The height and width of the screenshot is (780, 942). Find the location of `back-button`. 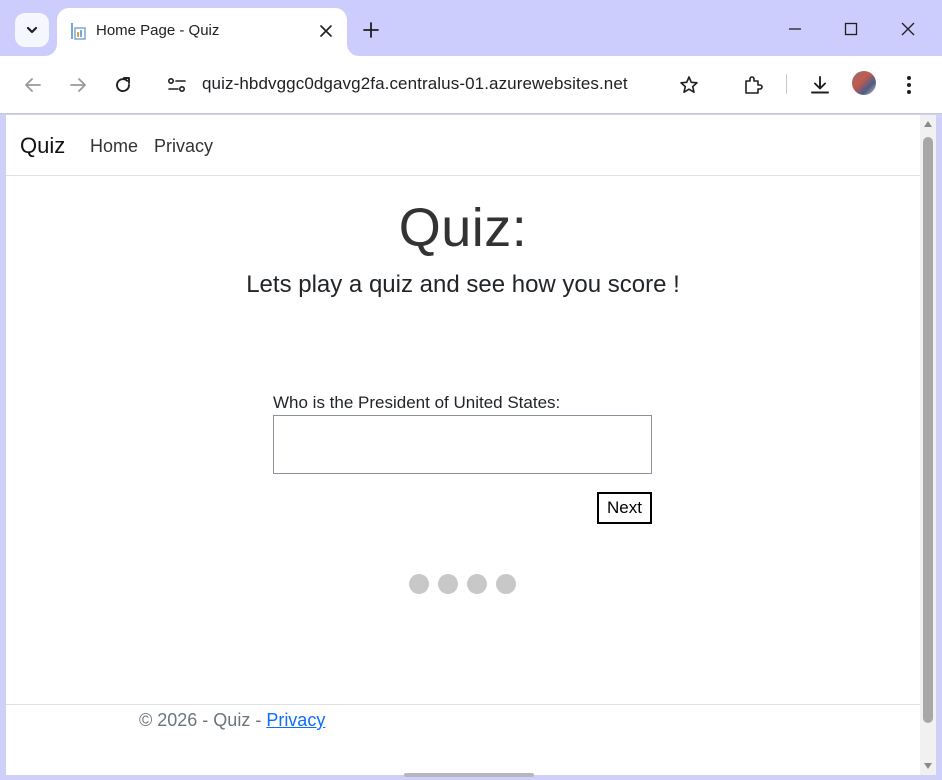

back-button is located at coordinates (33, 85).